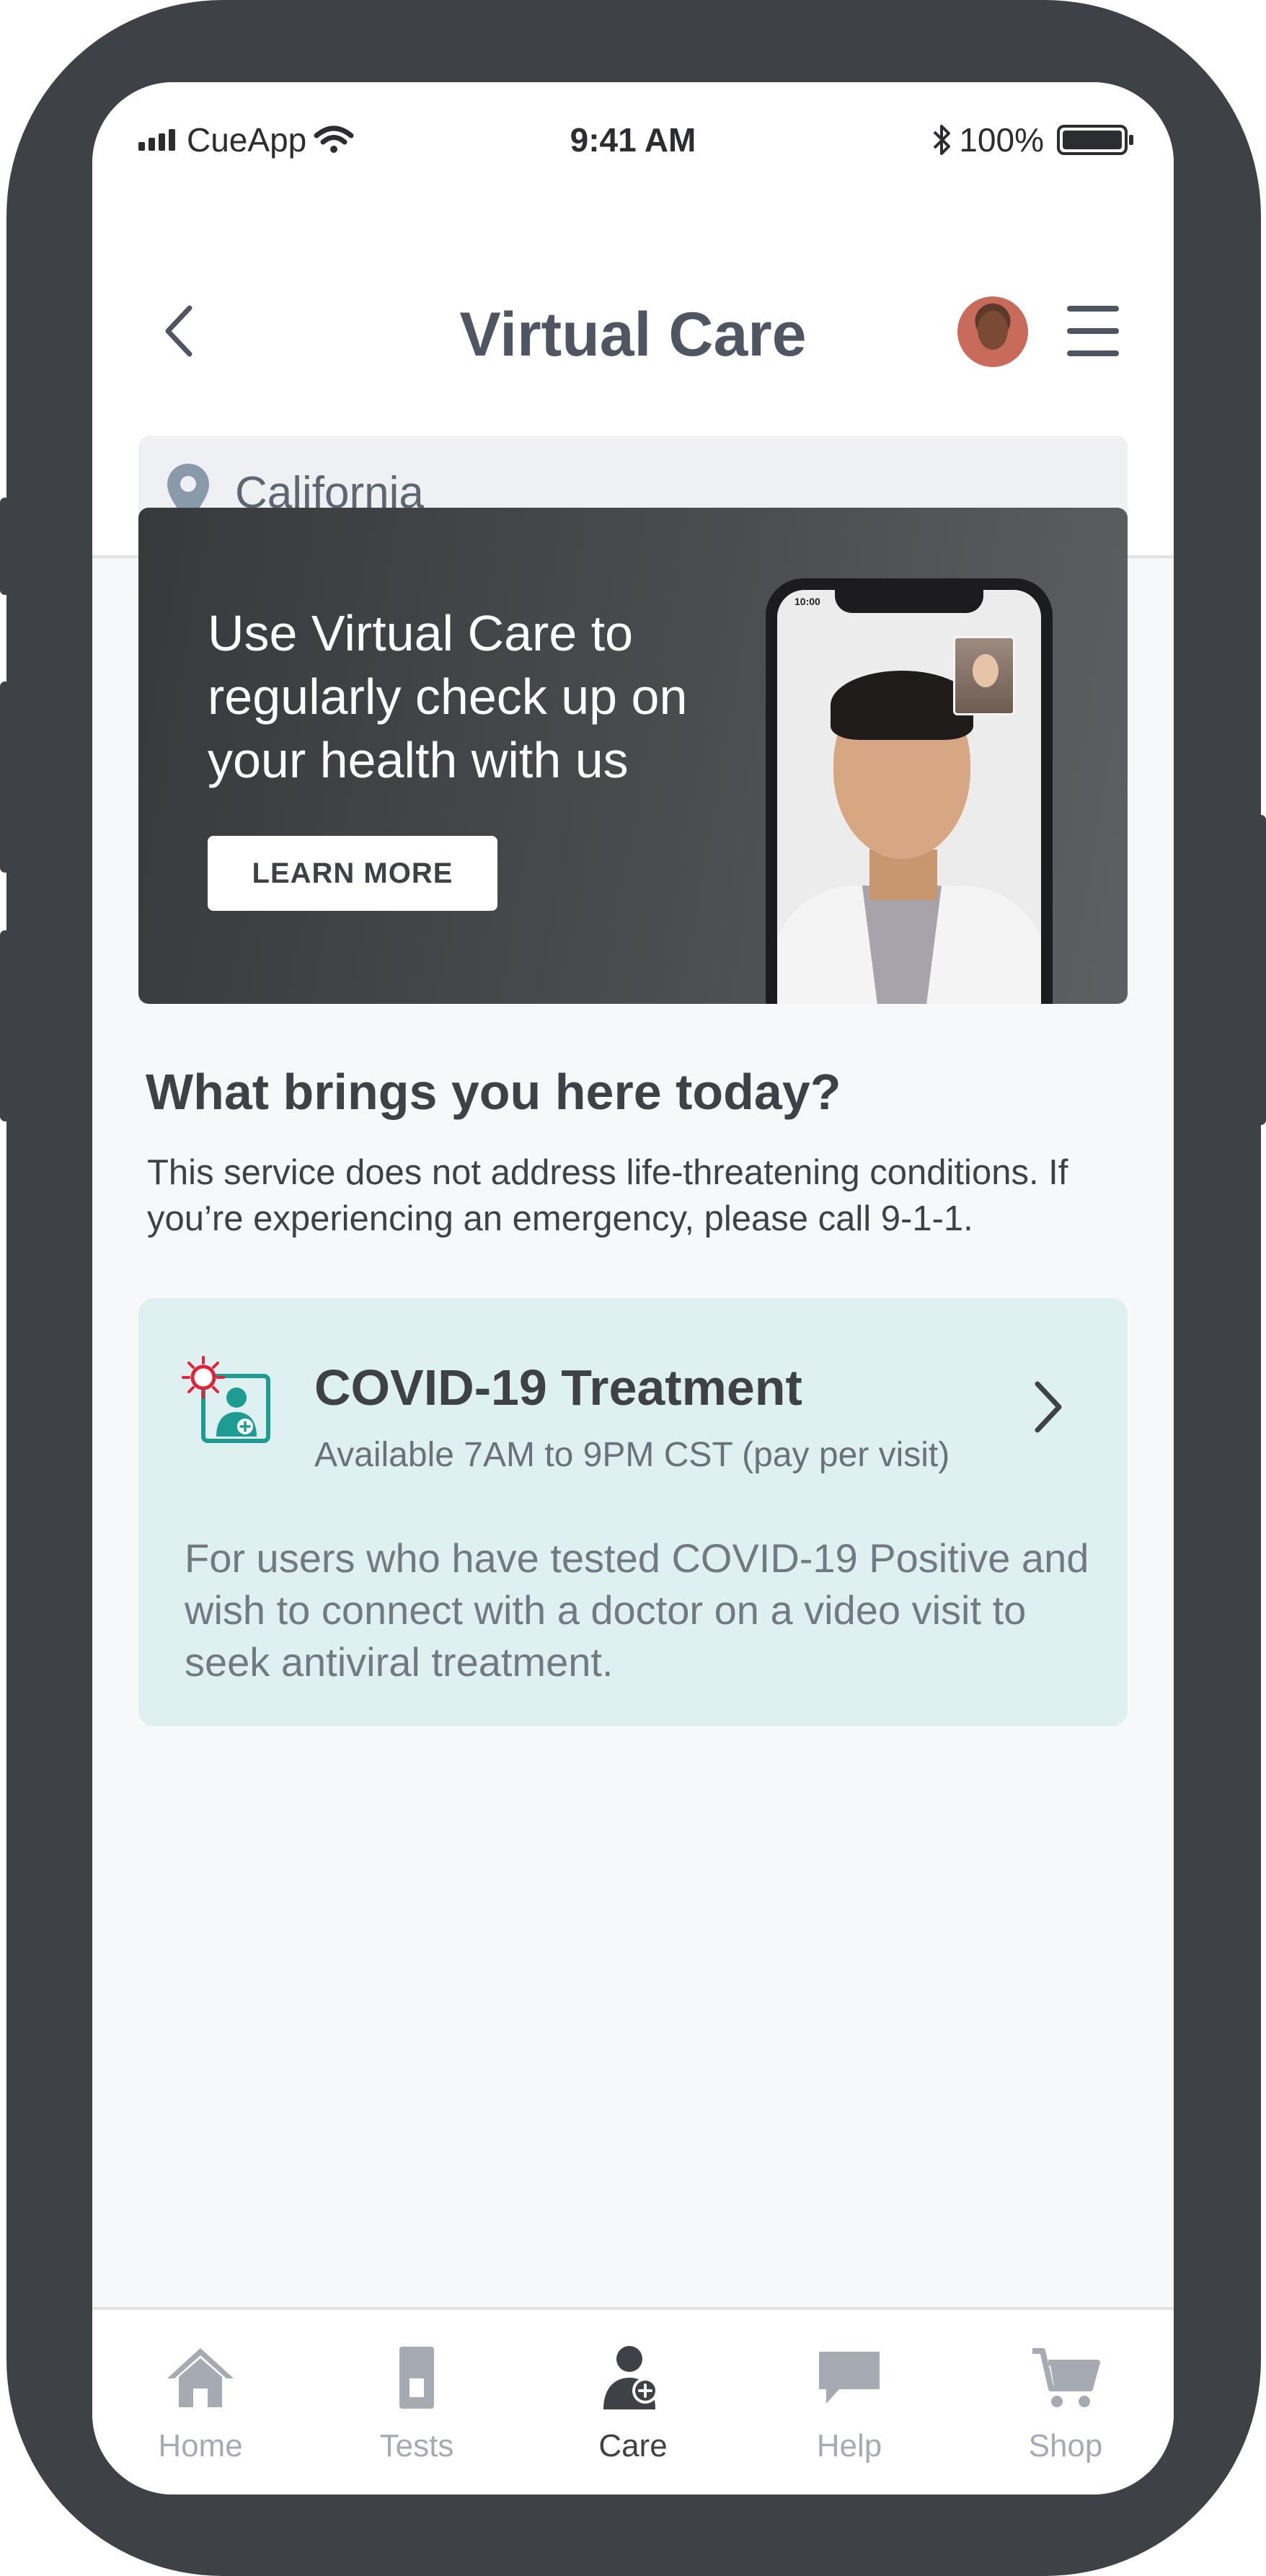  Describe the element at coordinates (633, 2378) in the screenshot. I see `care-icon` at that location.